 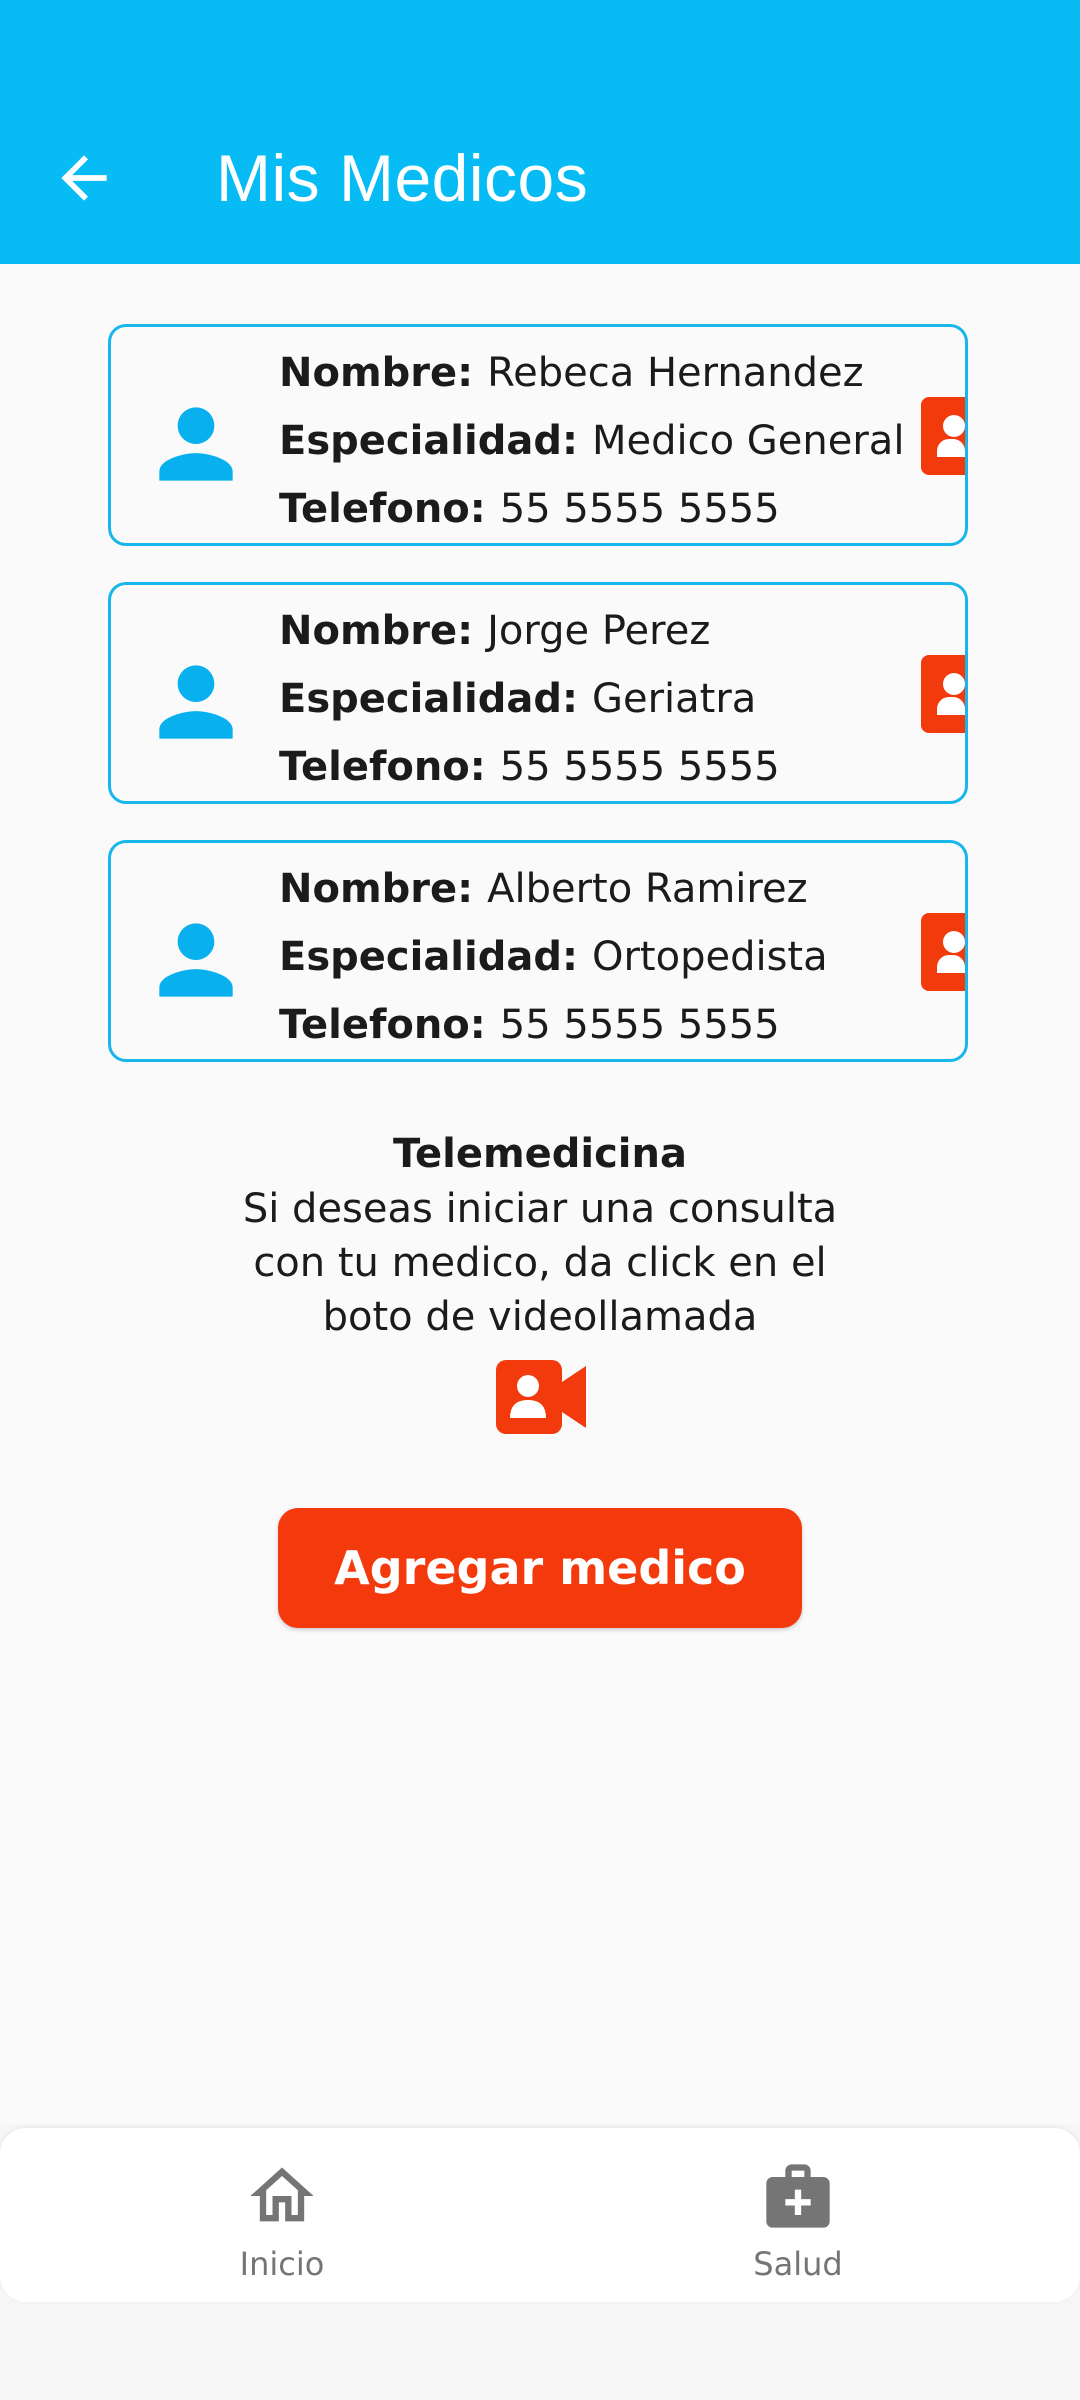 I want to click on doctor-name: Nombre: Rebeca Hernandez, so click(x=571, y=373).